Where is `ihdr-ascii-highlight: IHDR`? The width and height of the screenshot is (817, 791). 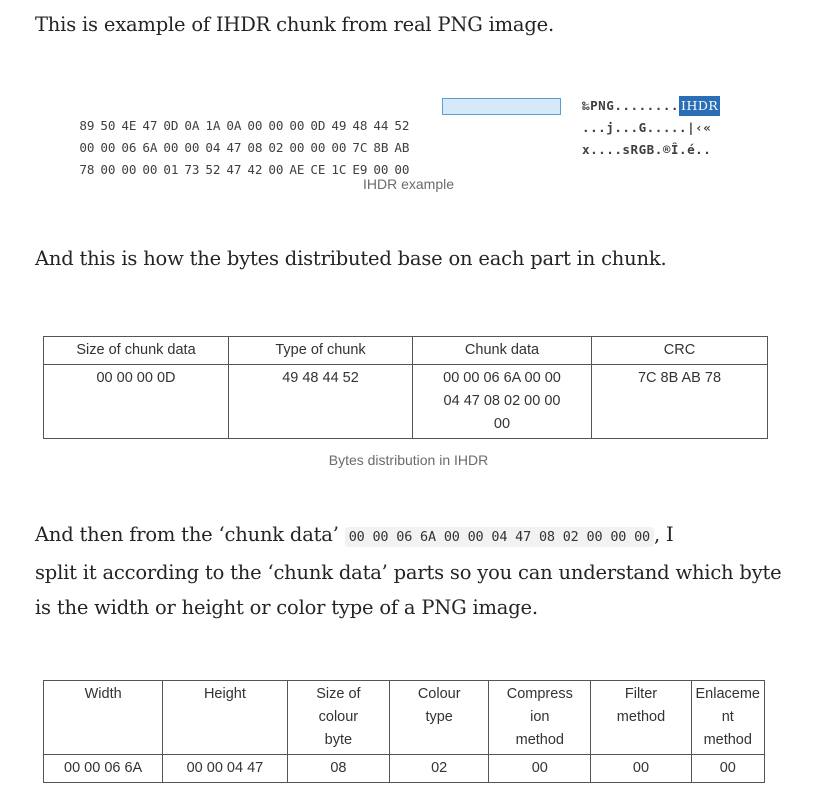
ihdr-ascii-highlight: IHDR is located at coordinates (700, 106).